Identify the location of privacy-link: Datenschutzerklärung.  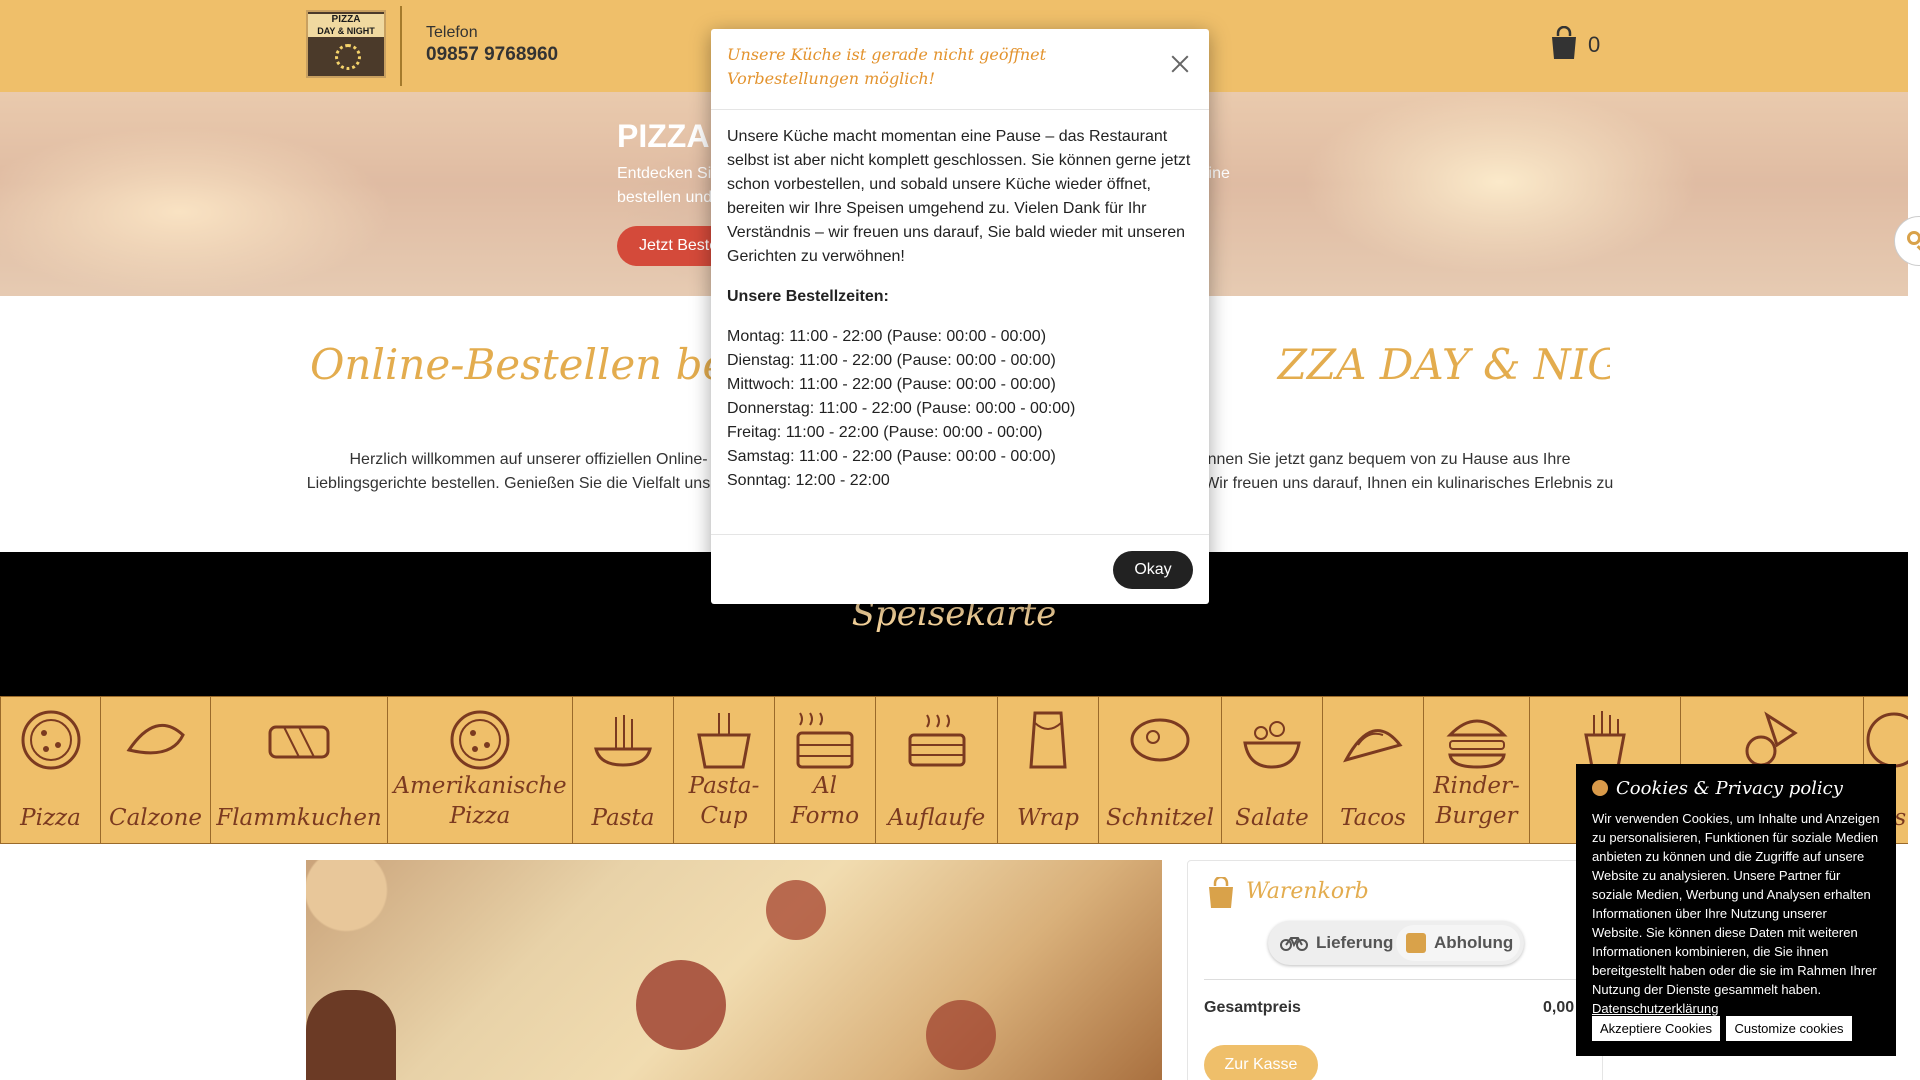
(1655, 1008).